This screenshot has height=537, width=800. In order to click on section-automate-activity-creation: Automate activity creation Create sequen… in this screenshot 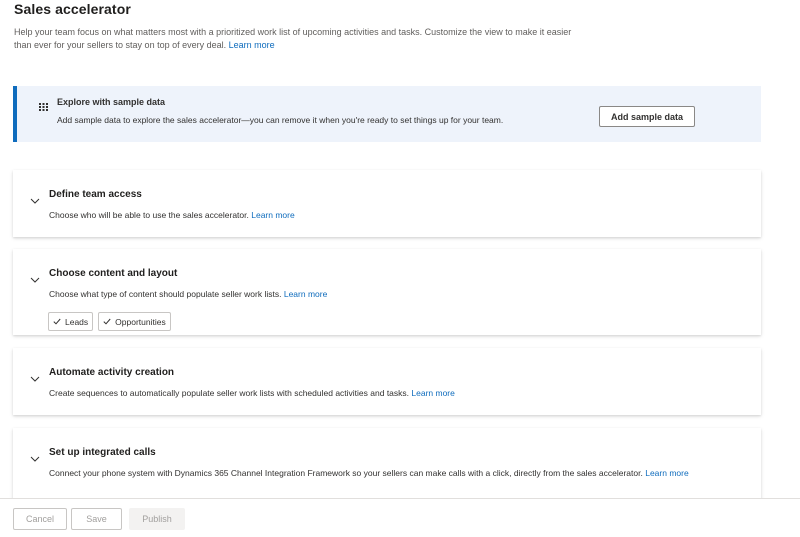, I will do `click(387, 381)`.